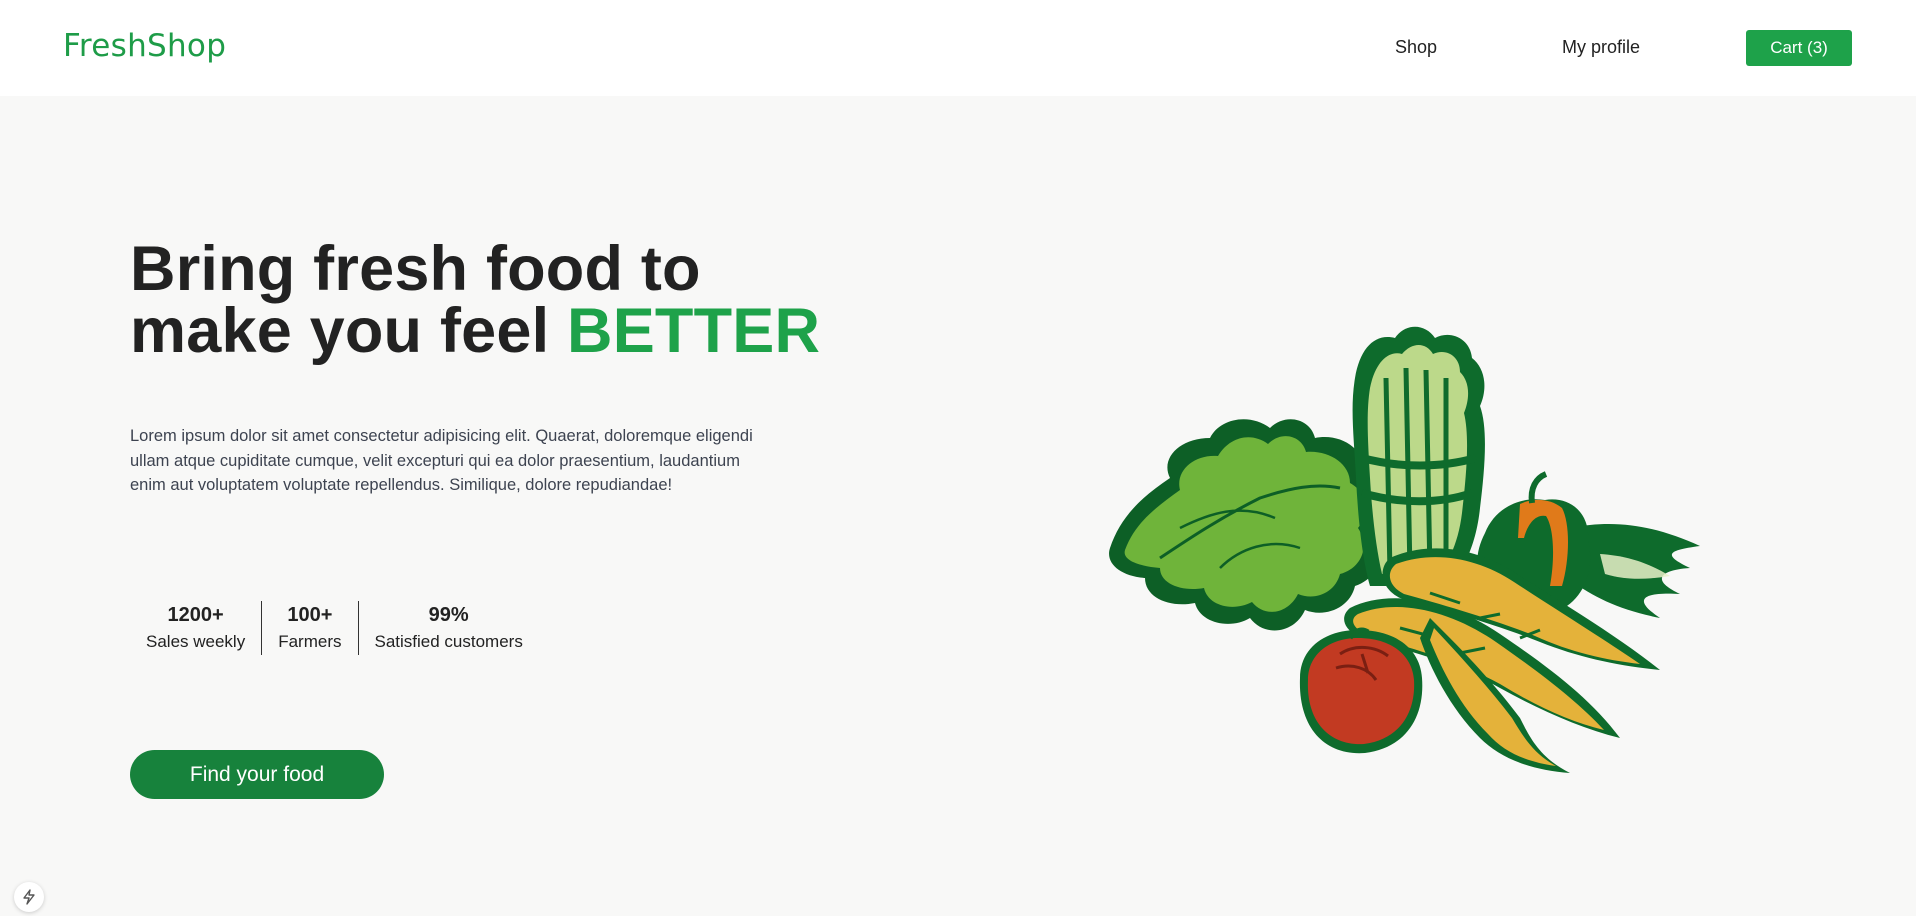  Describe the element at coordinates (694, 331) in the screenshot. I see `hero-title-accent: BETTER` at that location.